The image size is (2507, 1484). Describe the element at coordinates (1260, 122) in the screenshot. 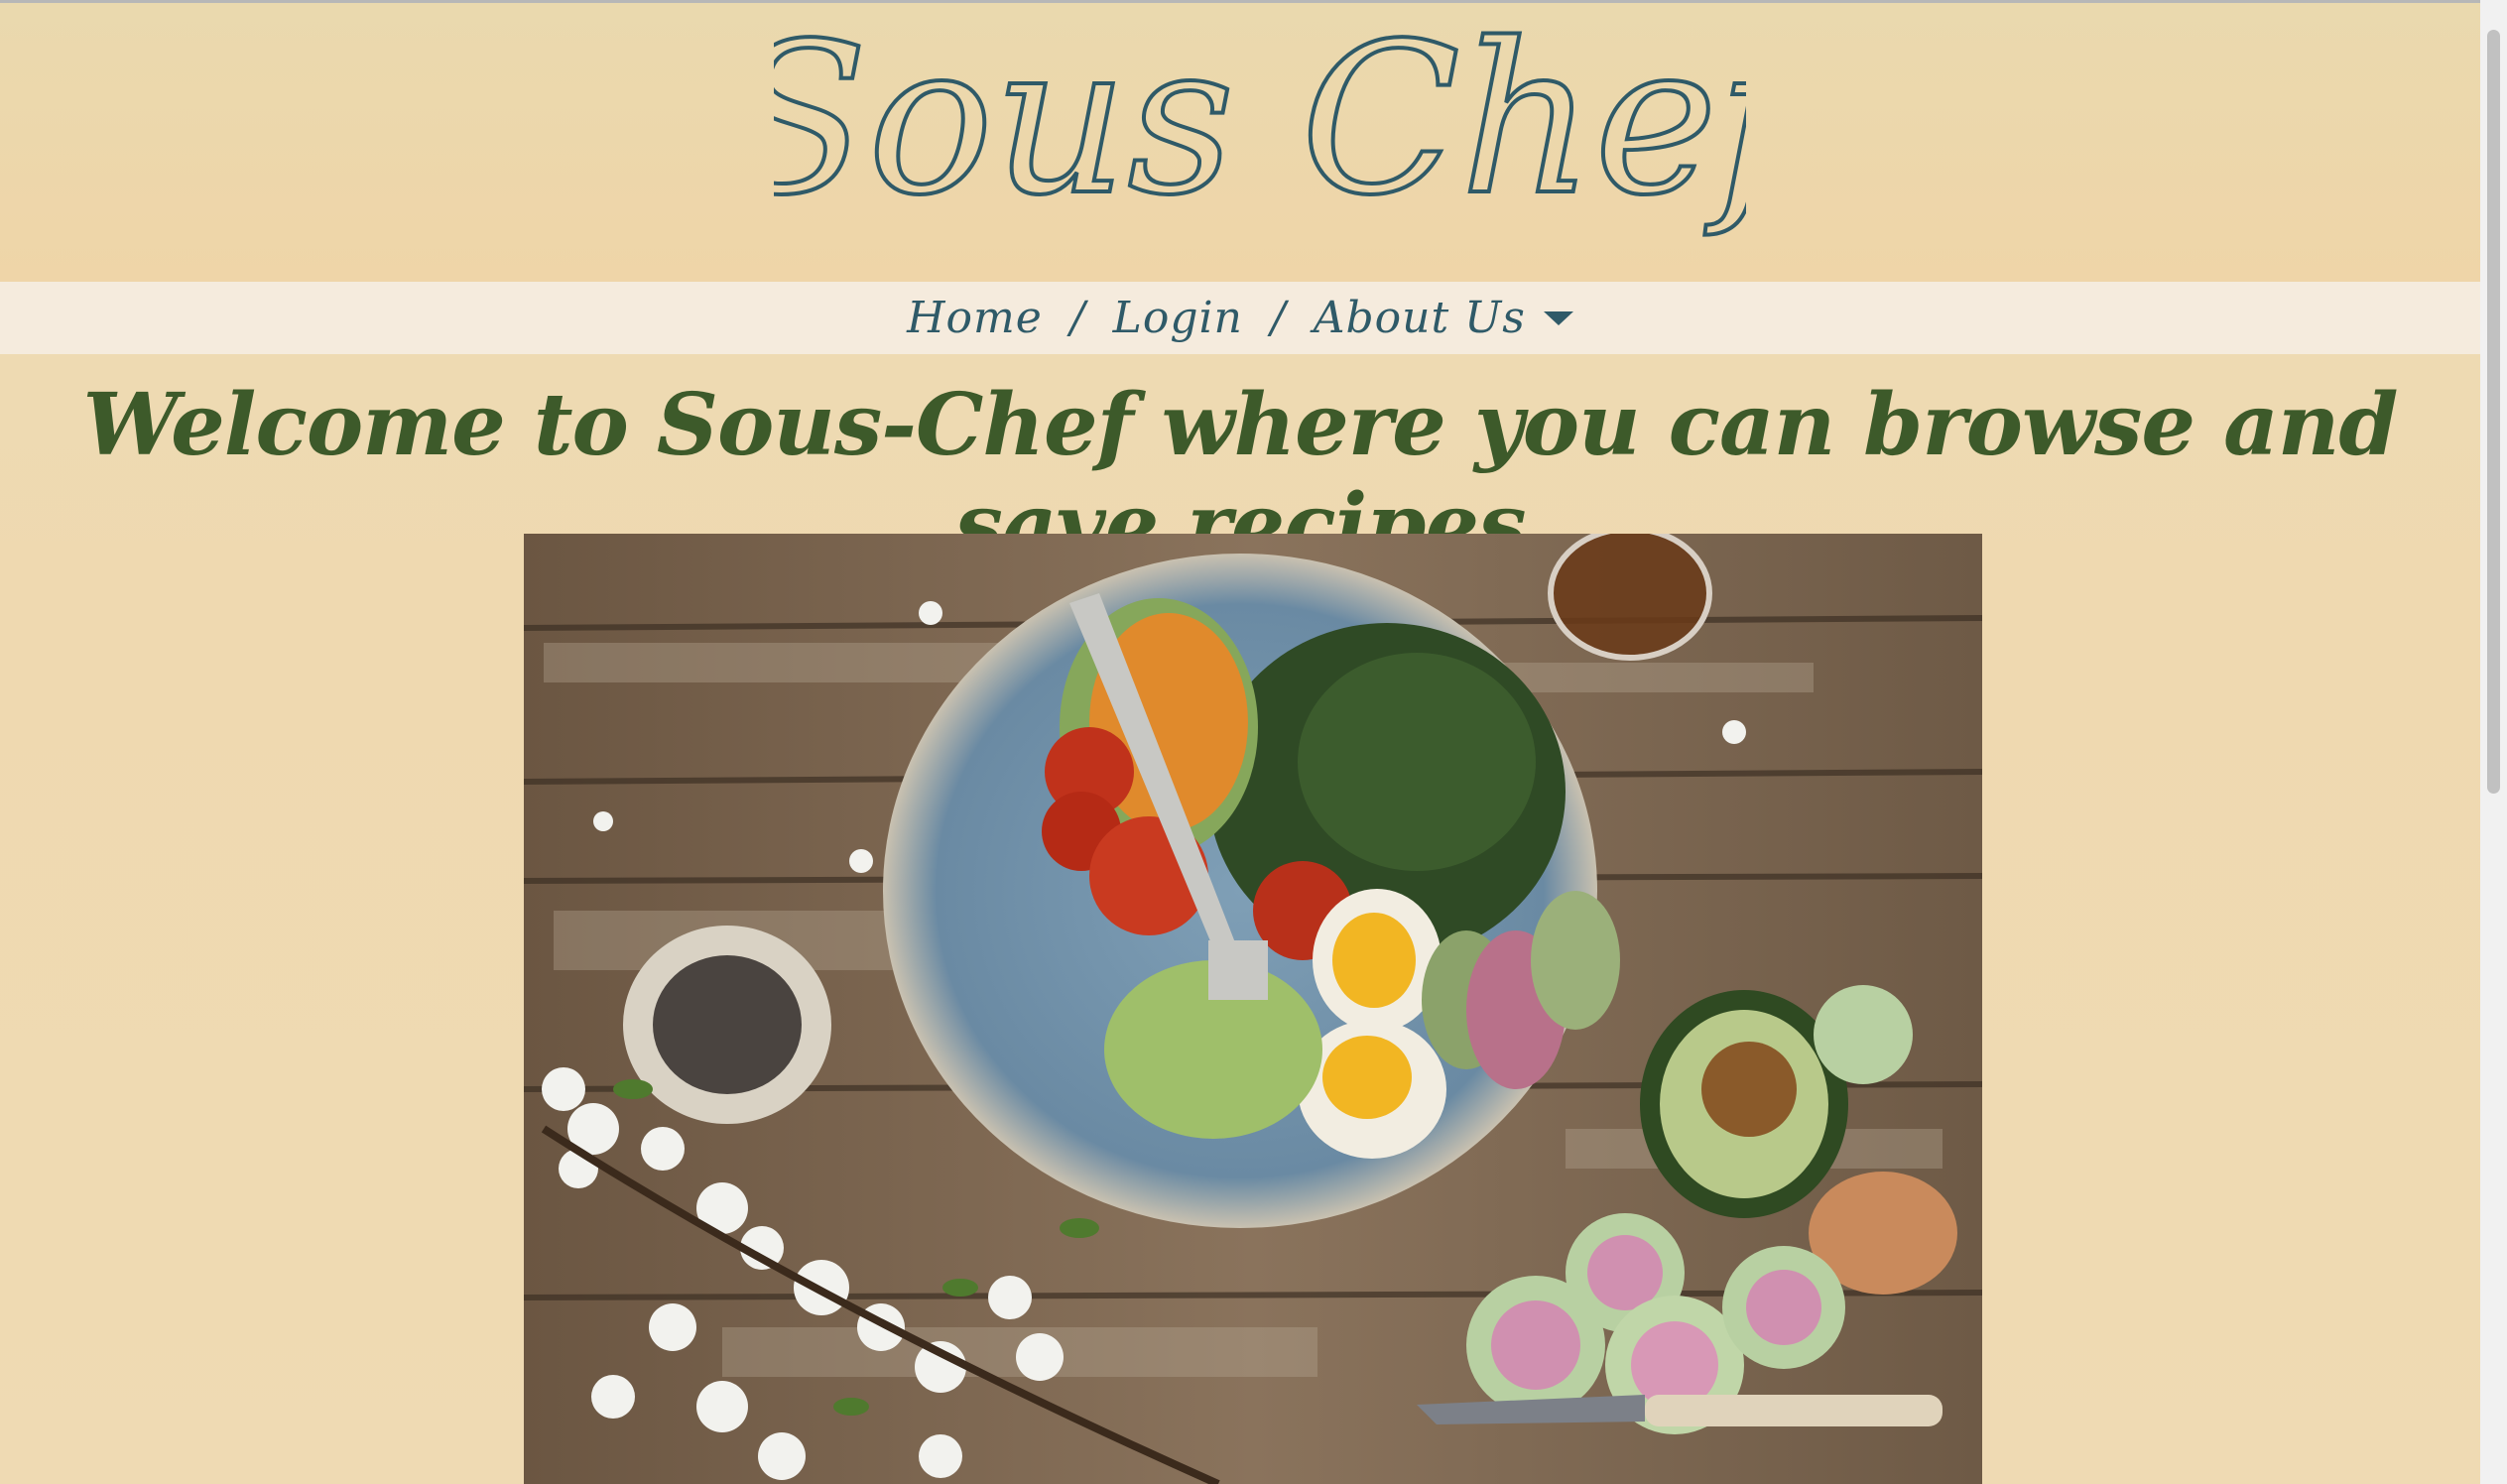

I see `logo-text: Sous Chef` at that location.